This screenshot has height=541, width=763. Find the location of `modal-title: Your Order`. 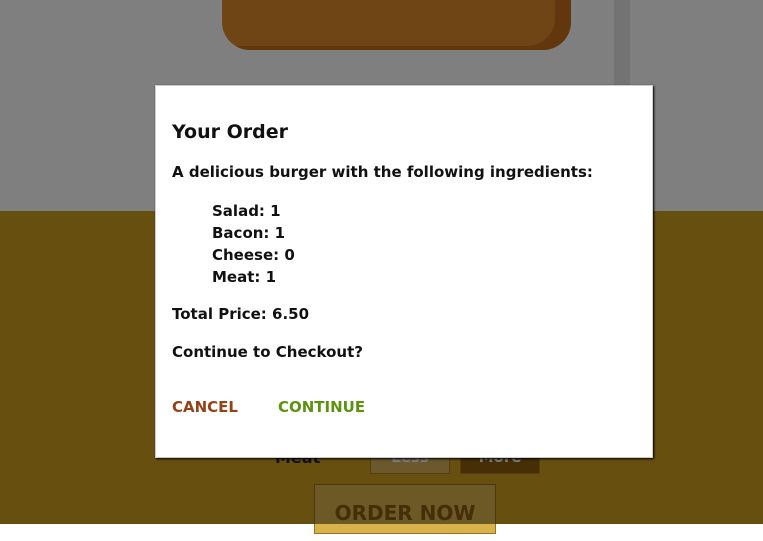

modal-title: Your Order is located at coordinates (230, 132).